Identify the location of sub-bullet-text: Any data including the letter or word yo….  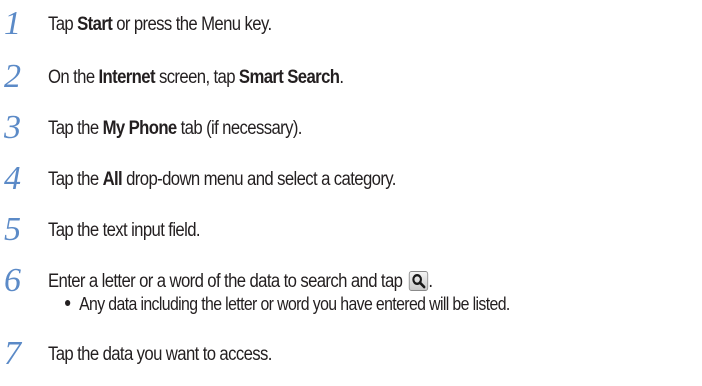
(294, 304).